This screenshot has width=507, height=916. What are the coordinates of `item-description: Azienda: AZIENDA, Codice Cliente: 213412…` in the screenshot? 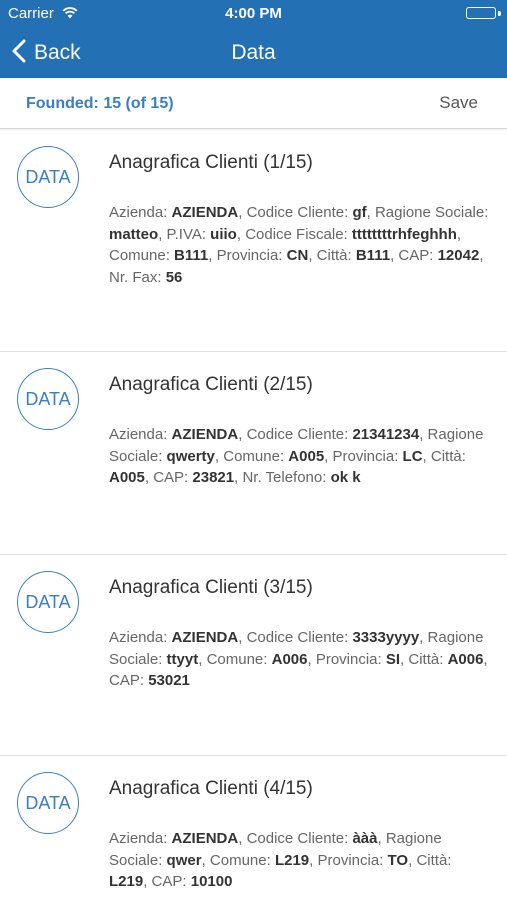 It's located at (299, 456).